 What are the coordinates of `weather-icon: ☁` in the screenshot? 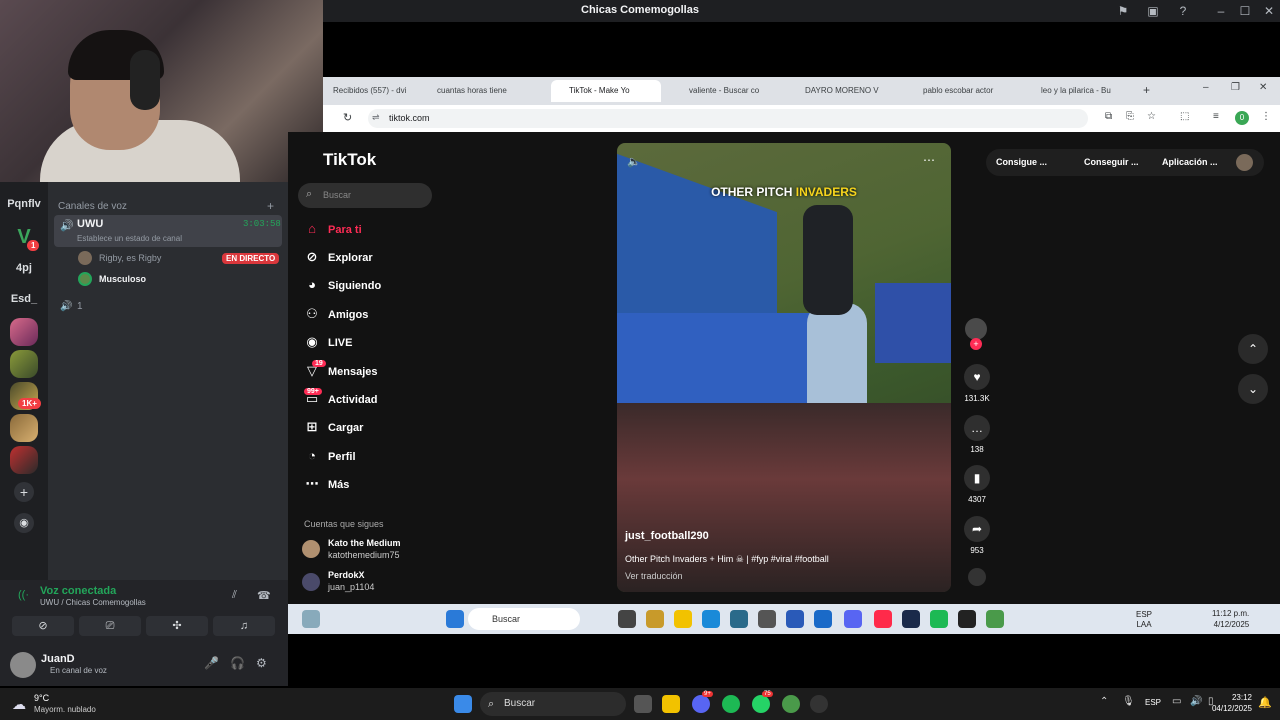 It's located at (19, 704).